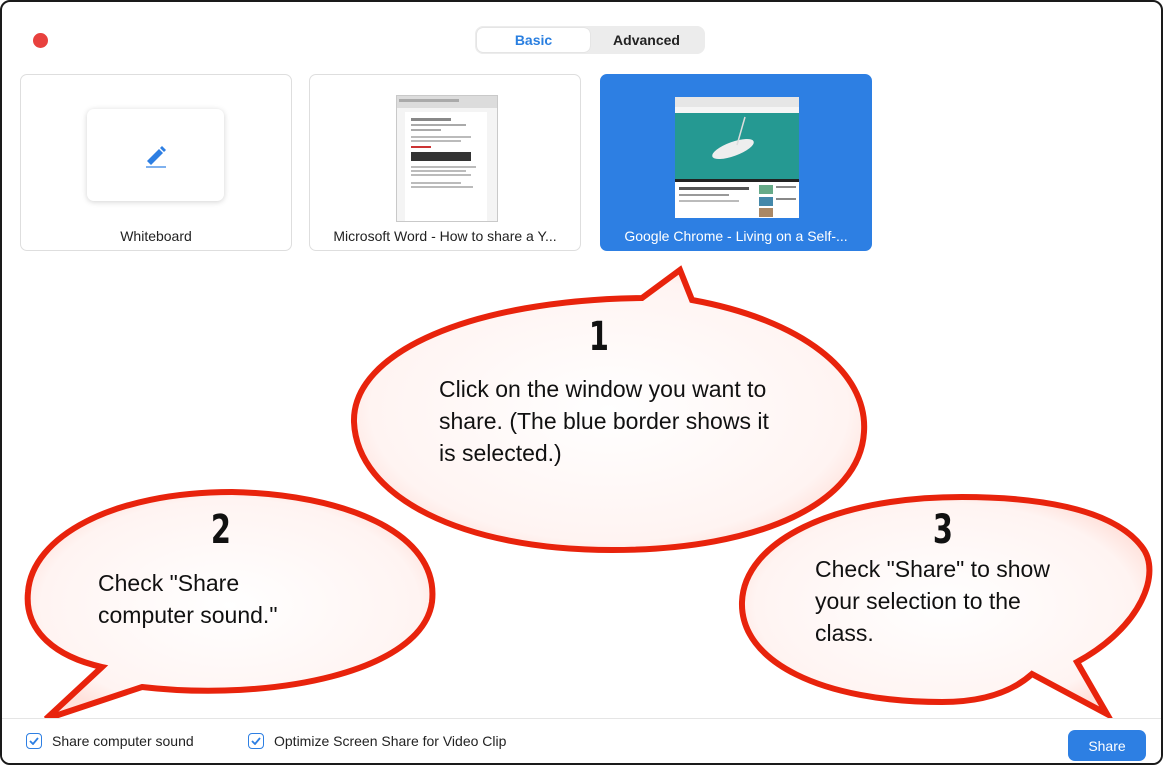 The width and height of the screenshot is (1163, 765). What do you see at coordinates (123, 741) in the screenshot?
I see `share-sound-label: Share computer sound` at bounding box center [123, 741].